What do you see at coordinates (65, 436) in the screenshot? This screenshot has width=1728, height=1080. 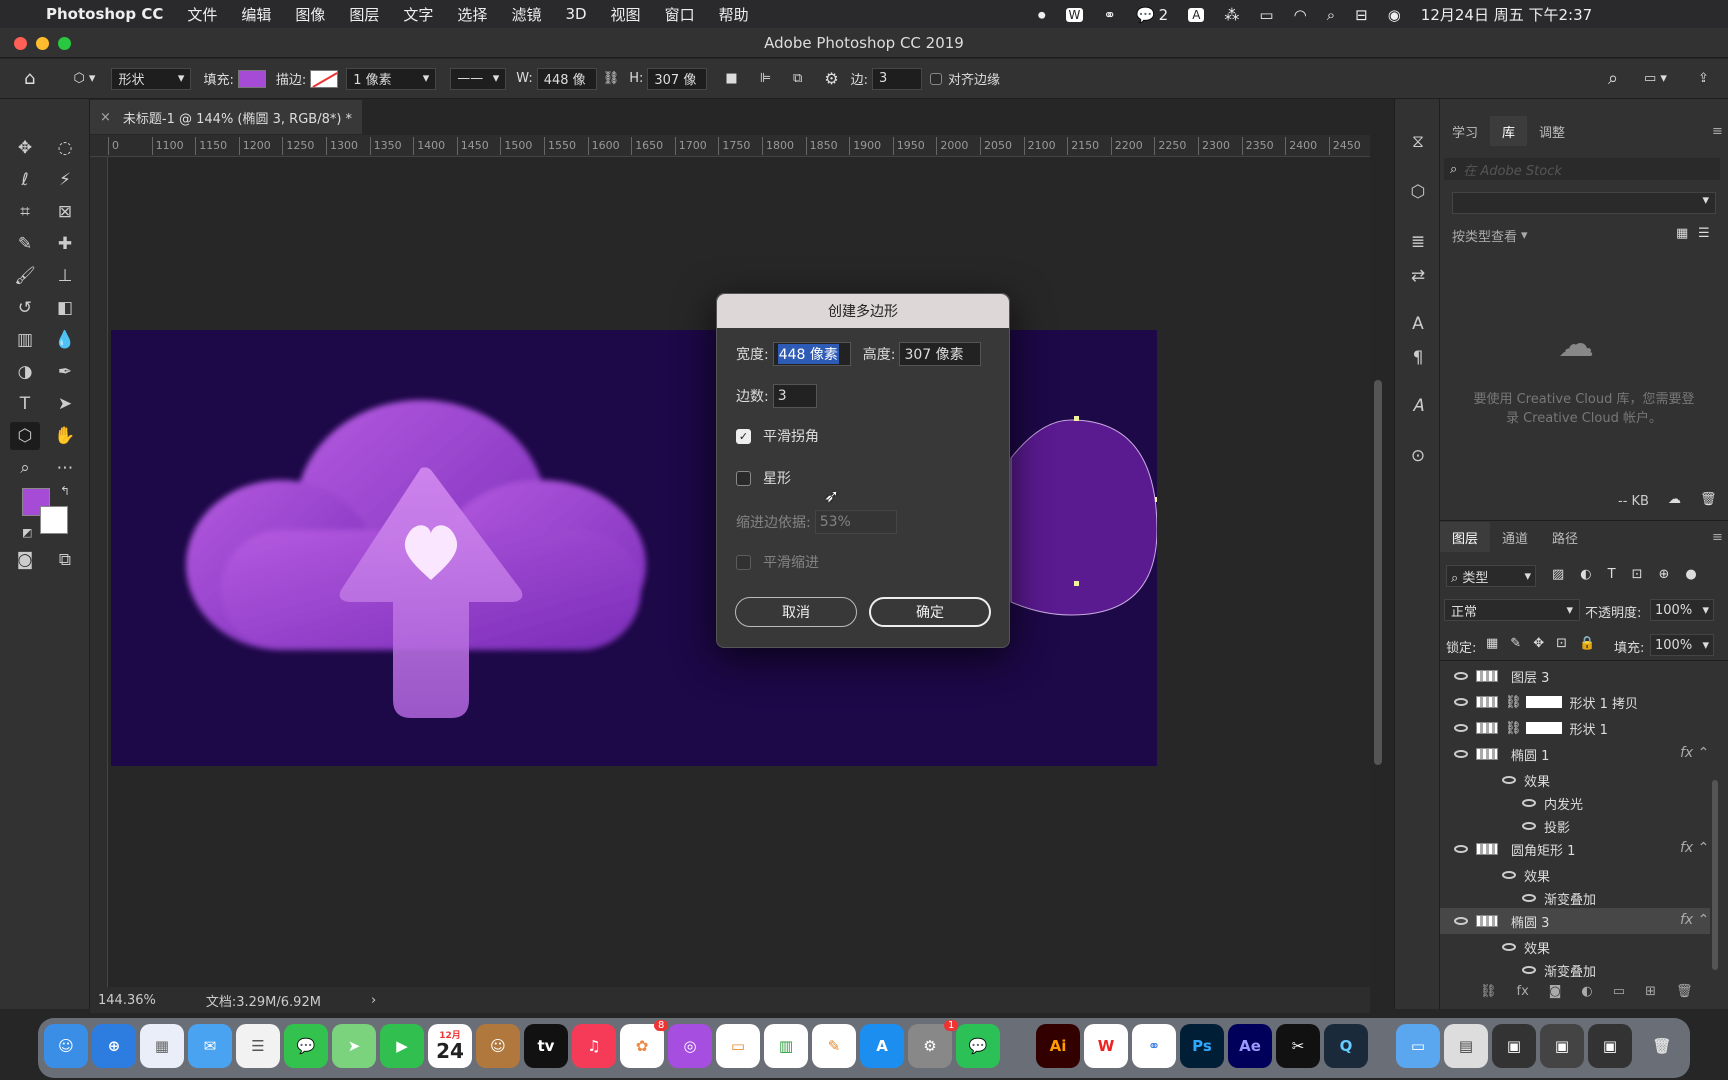 I see `hand-tool-icon: ✋` at bounding box center [65, 436].